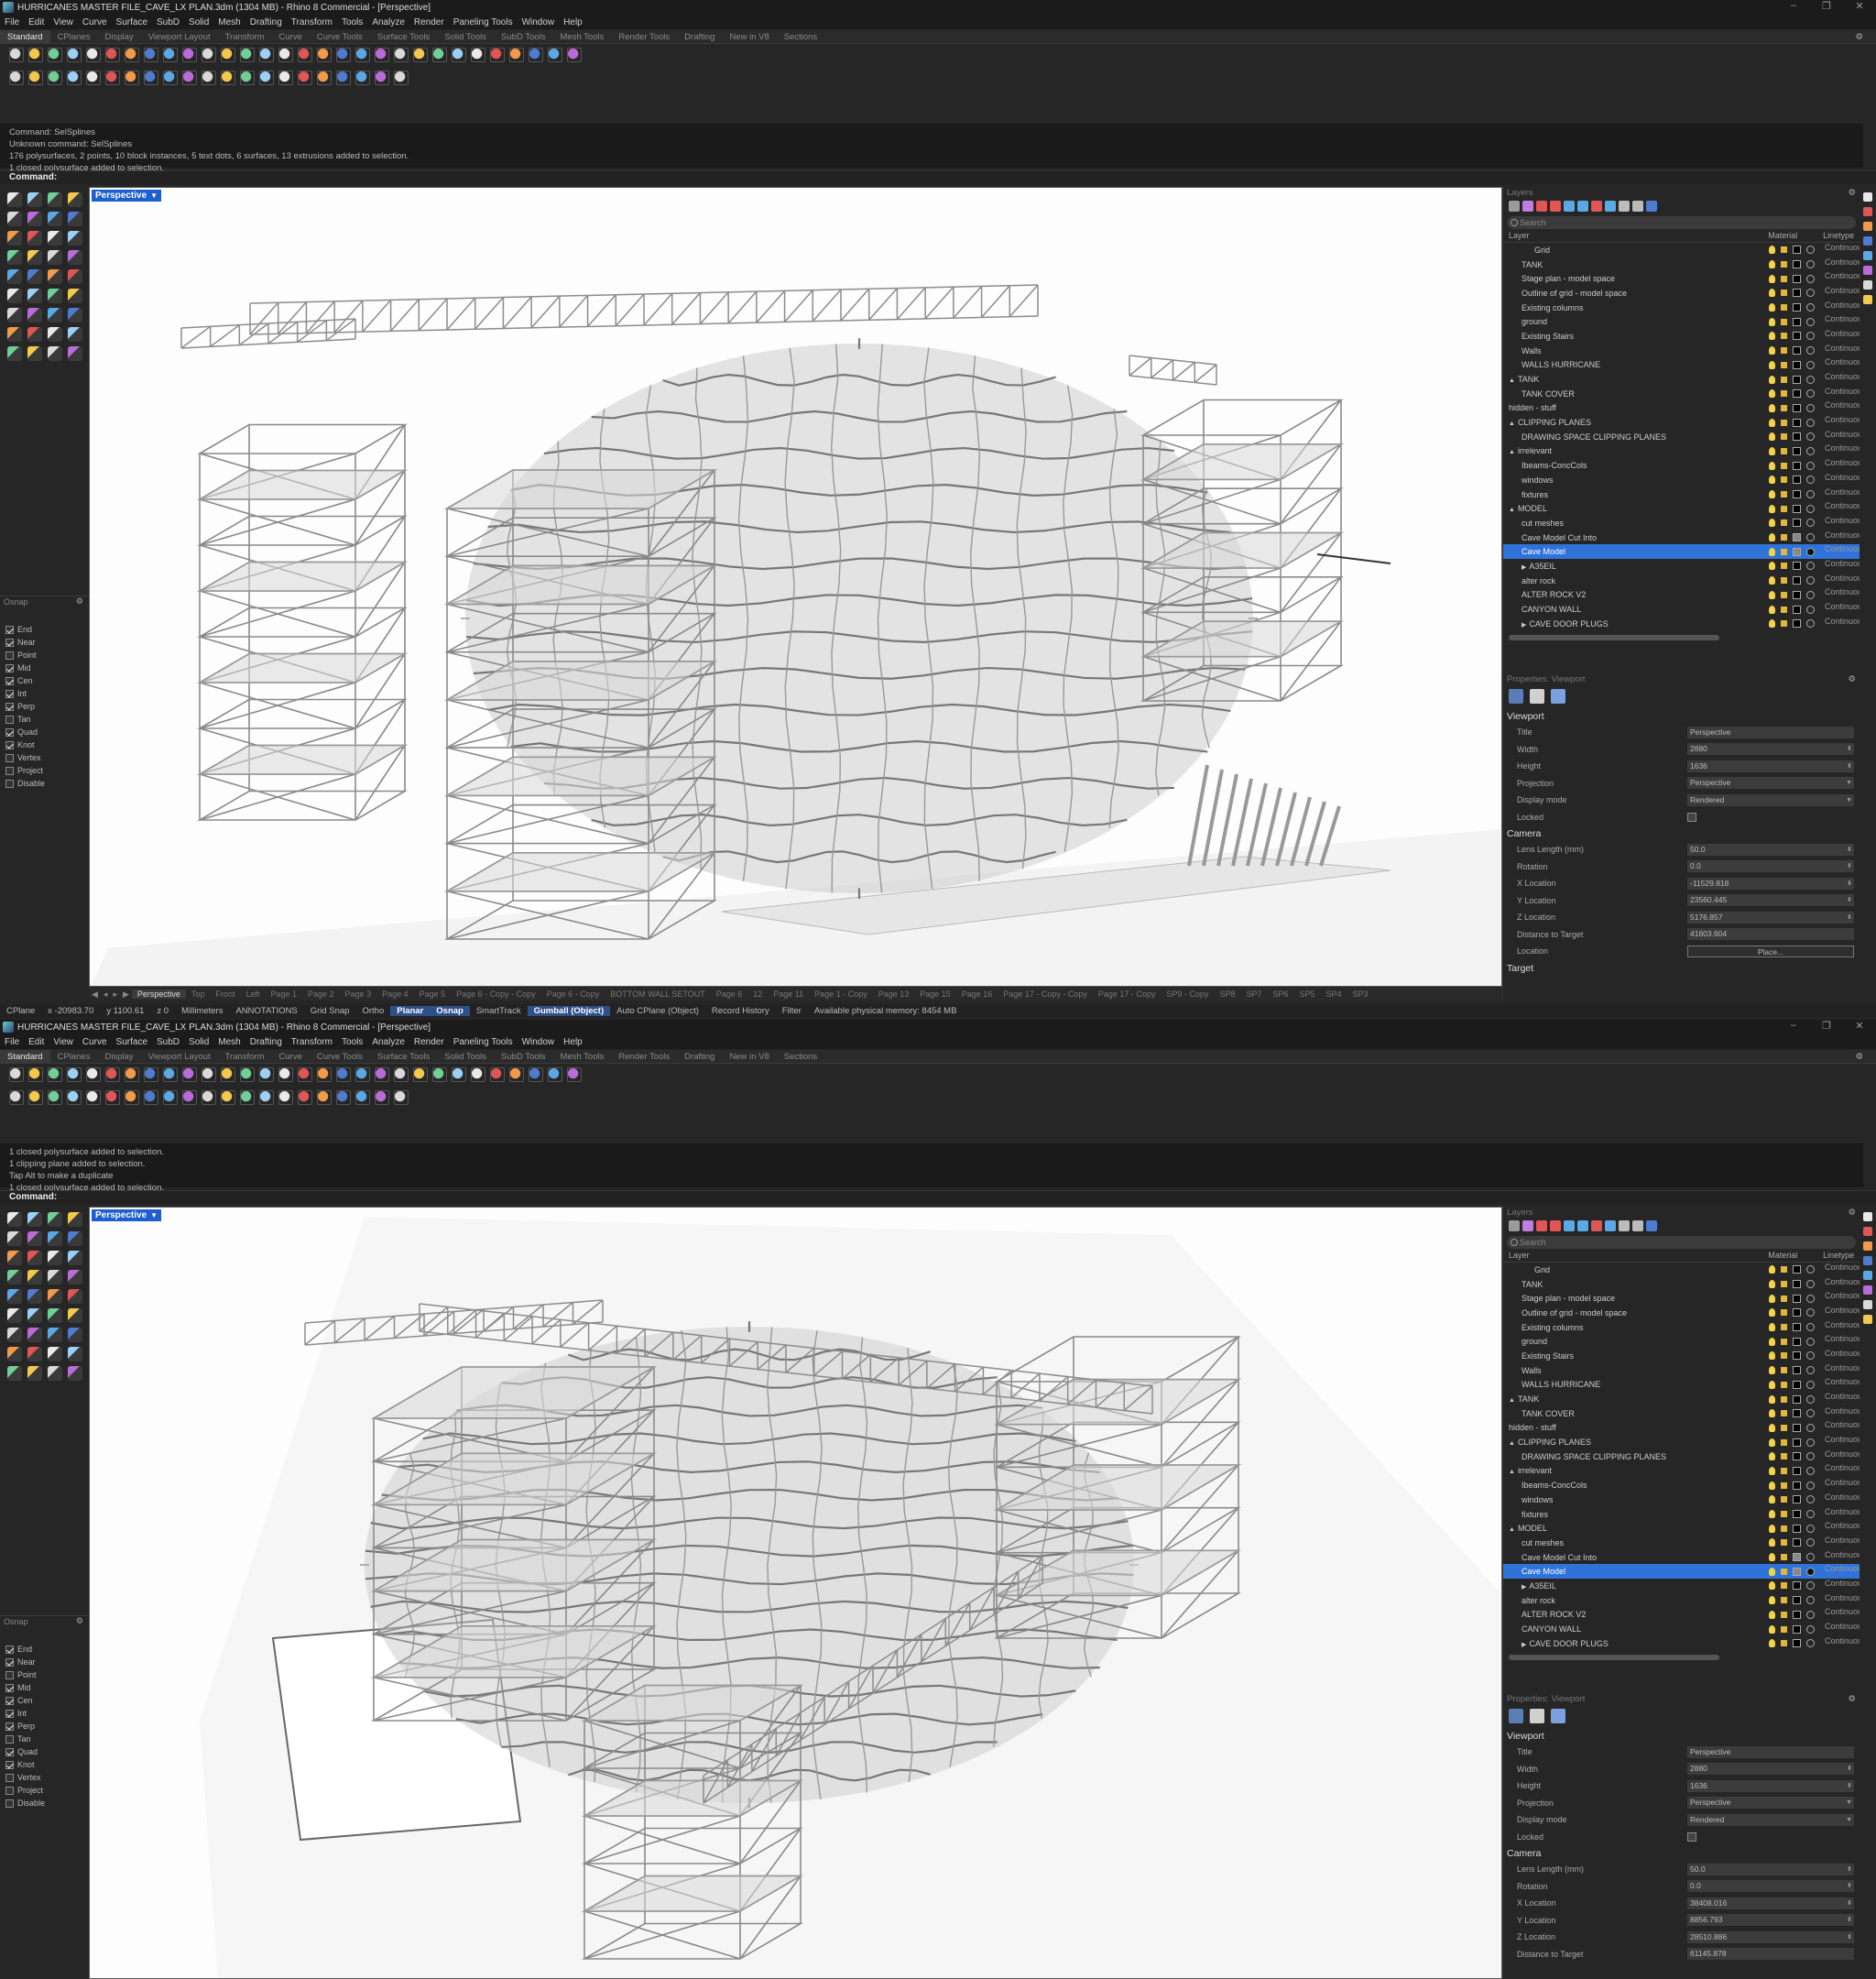 This screenshot has width=1876, height=1979. Describe the element at coordinates (569, 1011) in the screenshot. I see `gumball-toggle: Gumball (Object)` at that location.